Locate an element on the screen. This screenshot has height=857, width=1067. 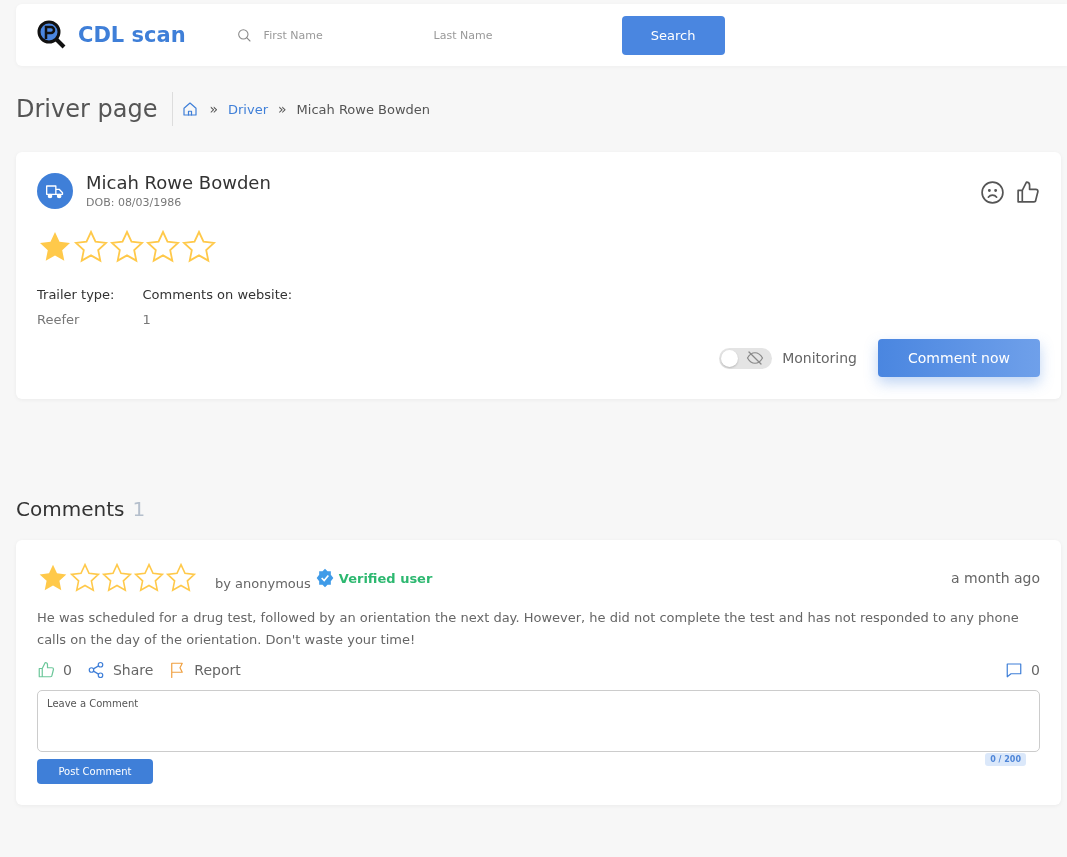
date-of-birth: DOB: 08/03/1986 is located at coordinates (134, 202).